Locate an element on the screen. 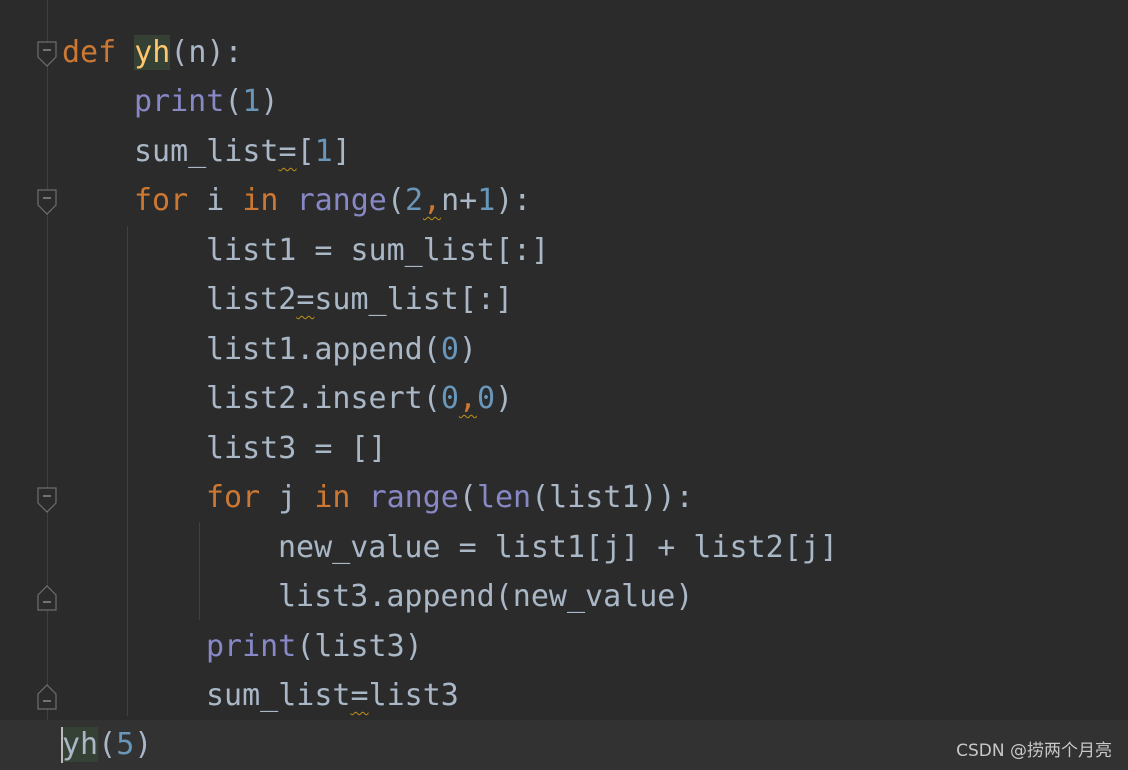  code-token: sum_list[:] is located at coordinates (414, 299).